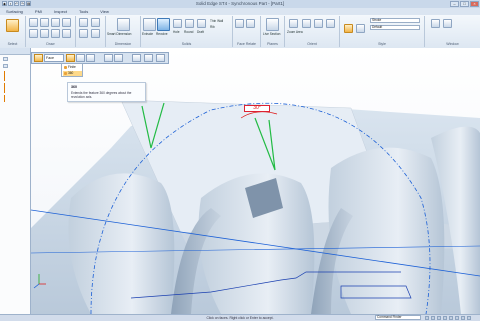  Describe the element at coordinates (163, 24) in the screenshot. I see `revolve-icon` at that location.